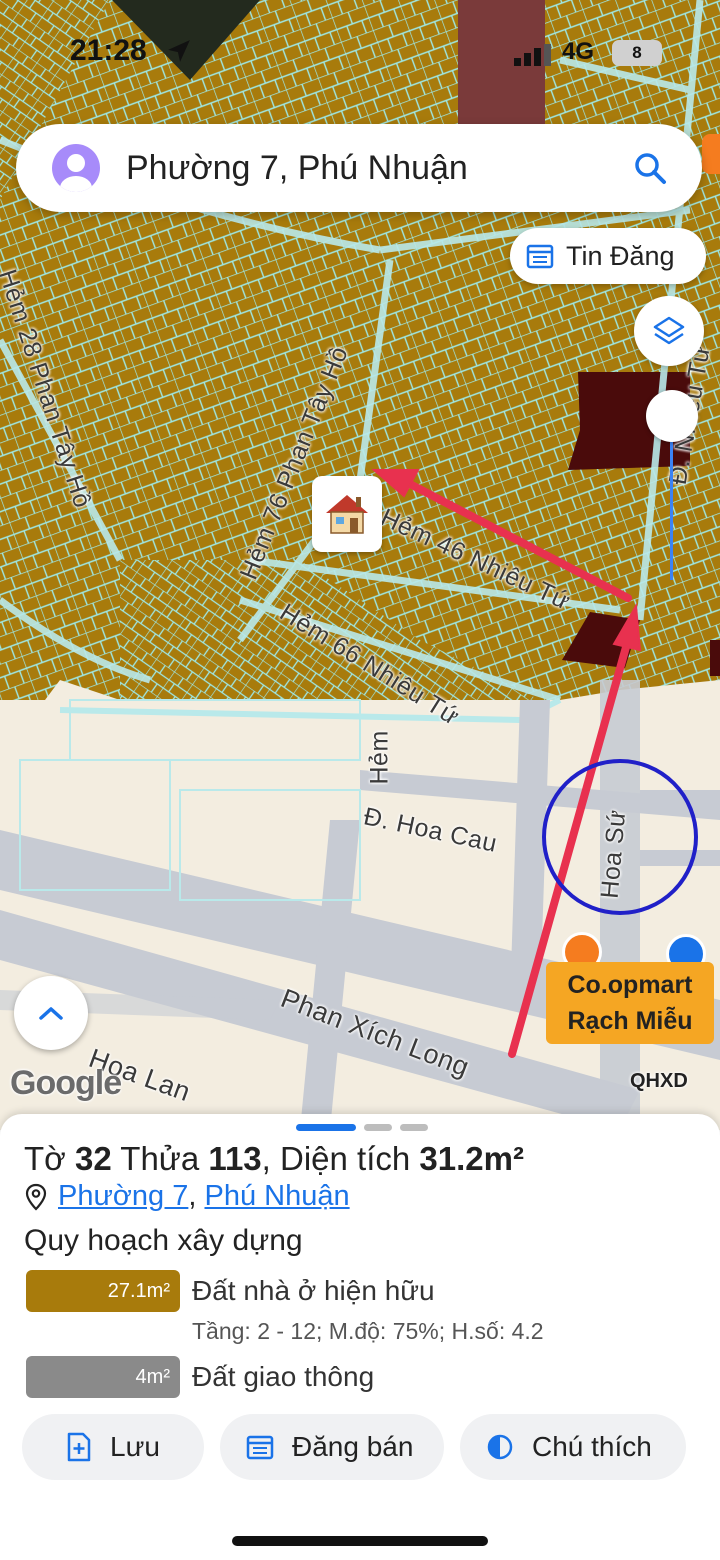 The width and height of the screenshot is (720, 1560). Describe the element at coordinates (650, 168) in the screenshot. I see `search-icon` at that location.